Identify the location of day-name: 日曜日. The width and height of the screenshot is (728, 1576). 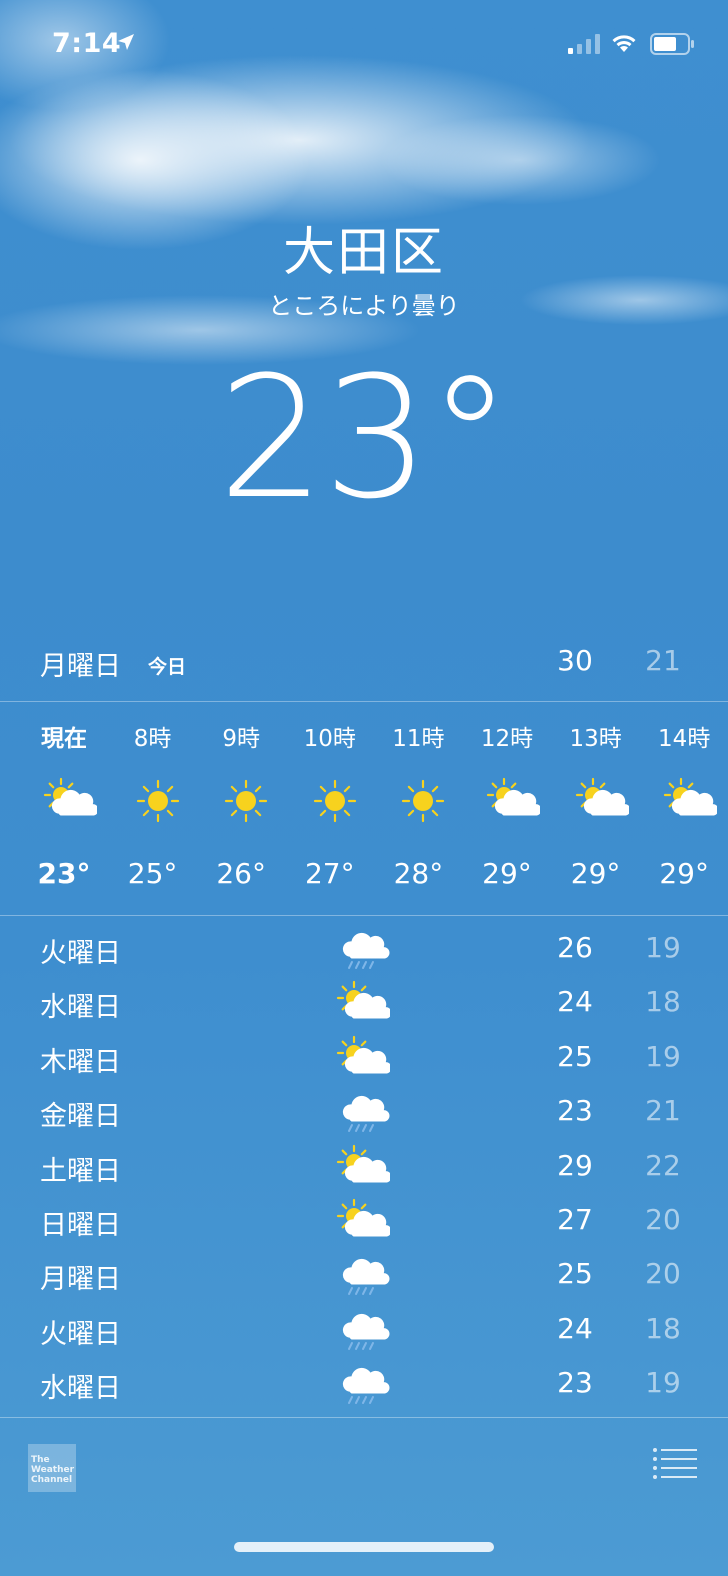
(80, 1225).